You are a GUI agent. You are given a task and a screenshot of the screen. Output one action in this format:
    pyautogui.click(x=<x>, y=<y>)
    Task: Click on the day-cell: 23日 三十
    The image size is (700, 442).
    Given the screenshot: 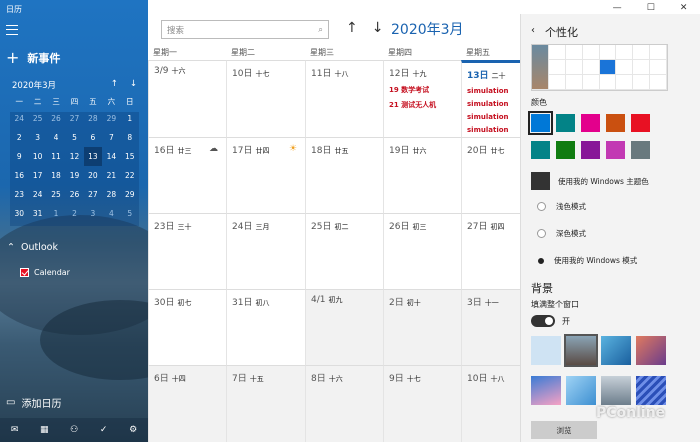 What is the action you would take?
    pyautogui.click(x=187, y=251)
    